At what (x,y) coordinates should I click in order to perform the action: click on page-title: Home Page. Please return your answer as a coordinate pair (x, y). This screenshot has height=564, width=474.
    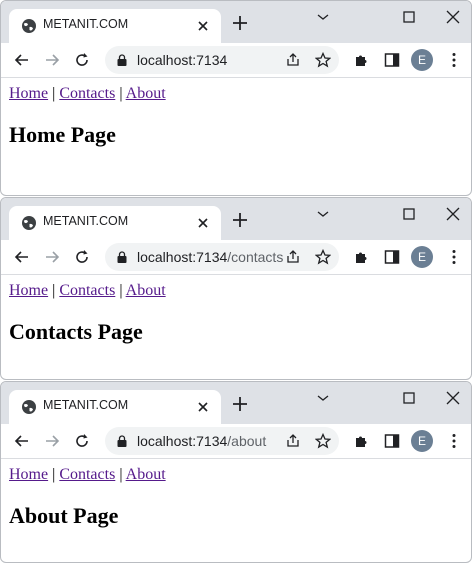
    Looking at the image, I should click on (62, 134).